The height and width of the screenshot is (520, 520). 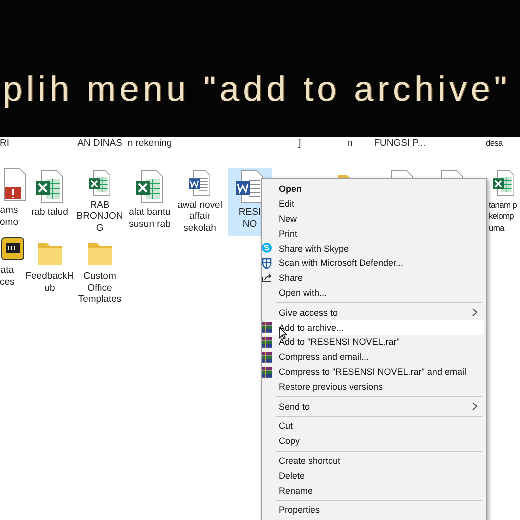 I want to click on file-name: awal novel affair sekolah, so click(x=200, y=217).